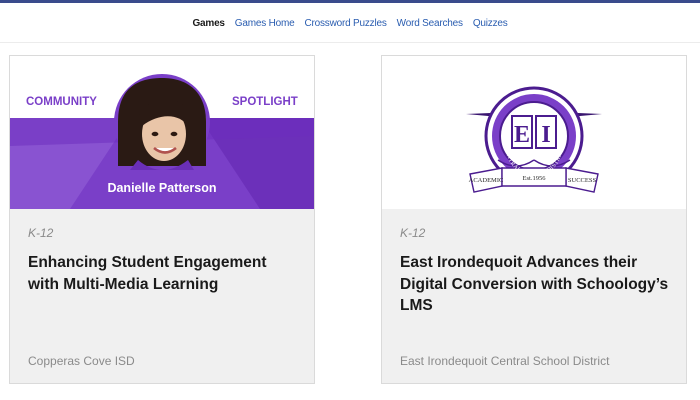 This screenshot has width=700, height=400. What do you see at coordinates (161, 188) in the screenshot?
I see `spotlight-person-name: Danielle Patterson` at bounding box center [161, 188].